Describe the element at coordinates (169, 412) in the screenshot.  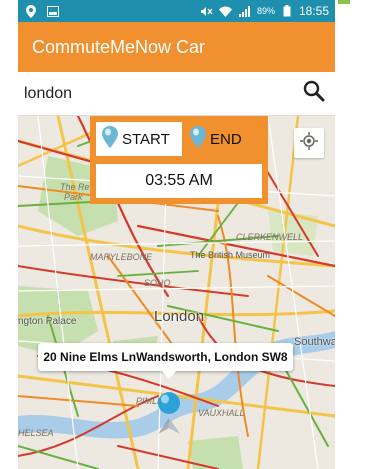
I see `map-marker-pin-icon` at that location.